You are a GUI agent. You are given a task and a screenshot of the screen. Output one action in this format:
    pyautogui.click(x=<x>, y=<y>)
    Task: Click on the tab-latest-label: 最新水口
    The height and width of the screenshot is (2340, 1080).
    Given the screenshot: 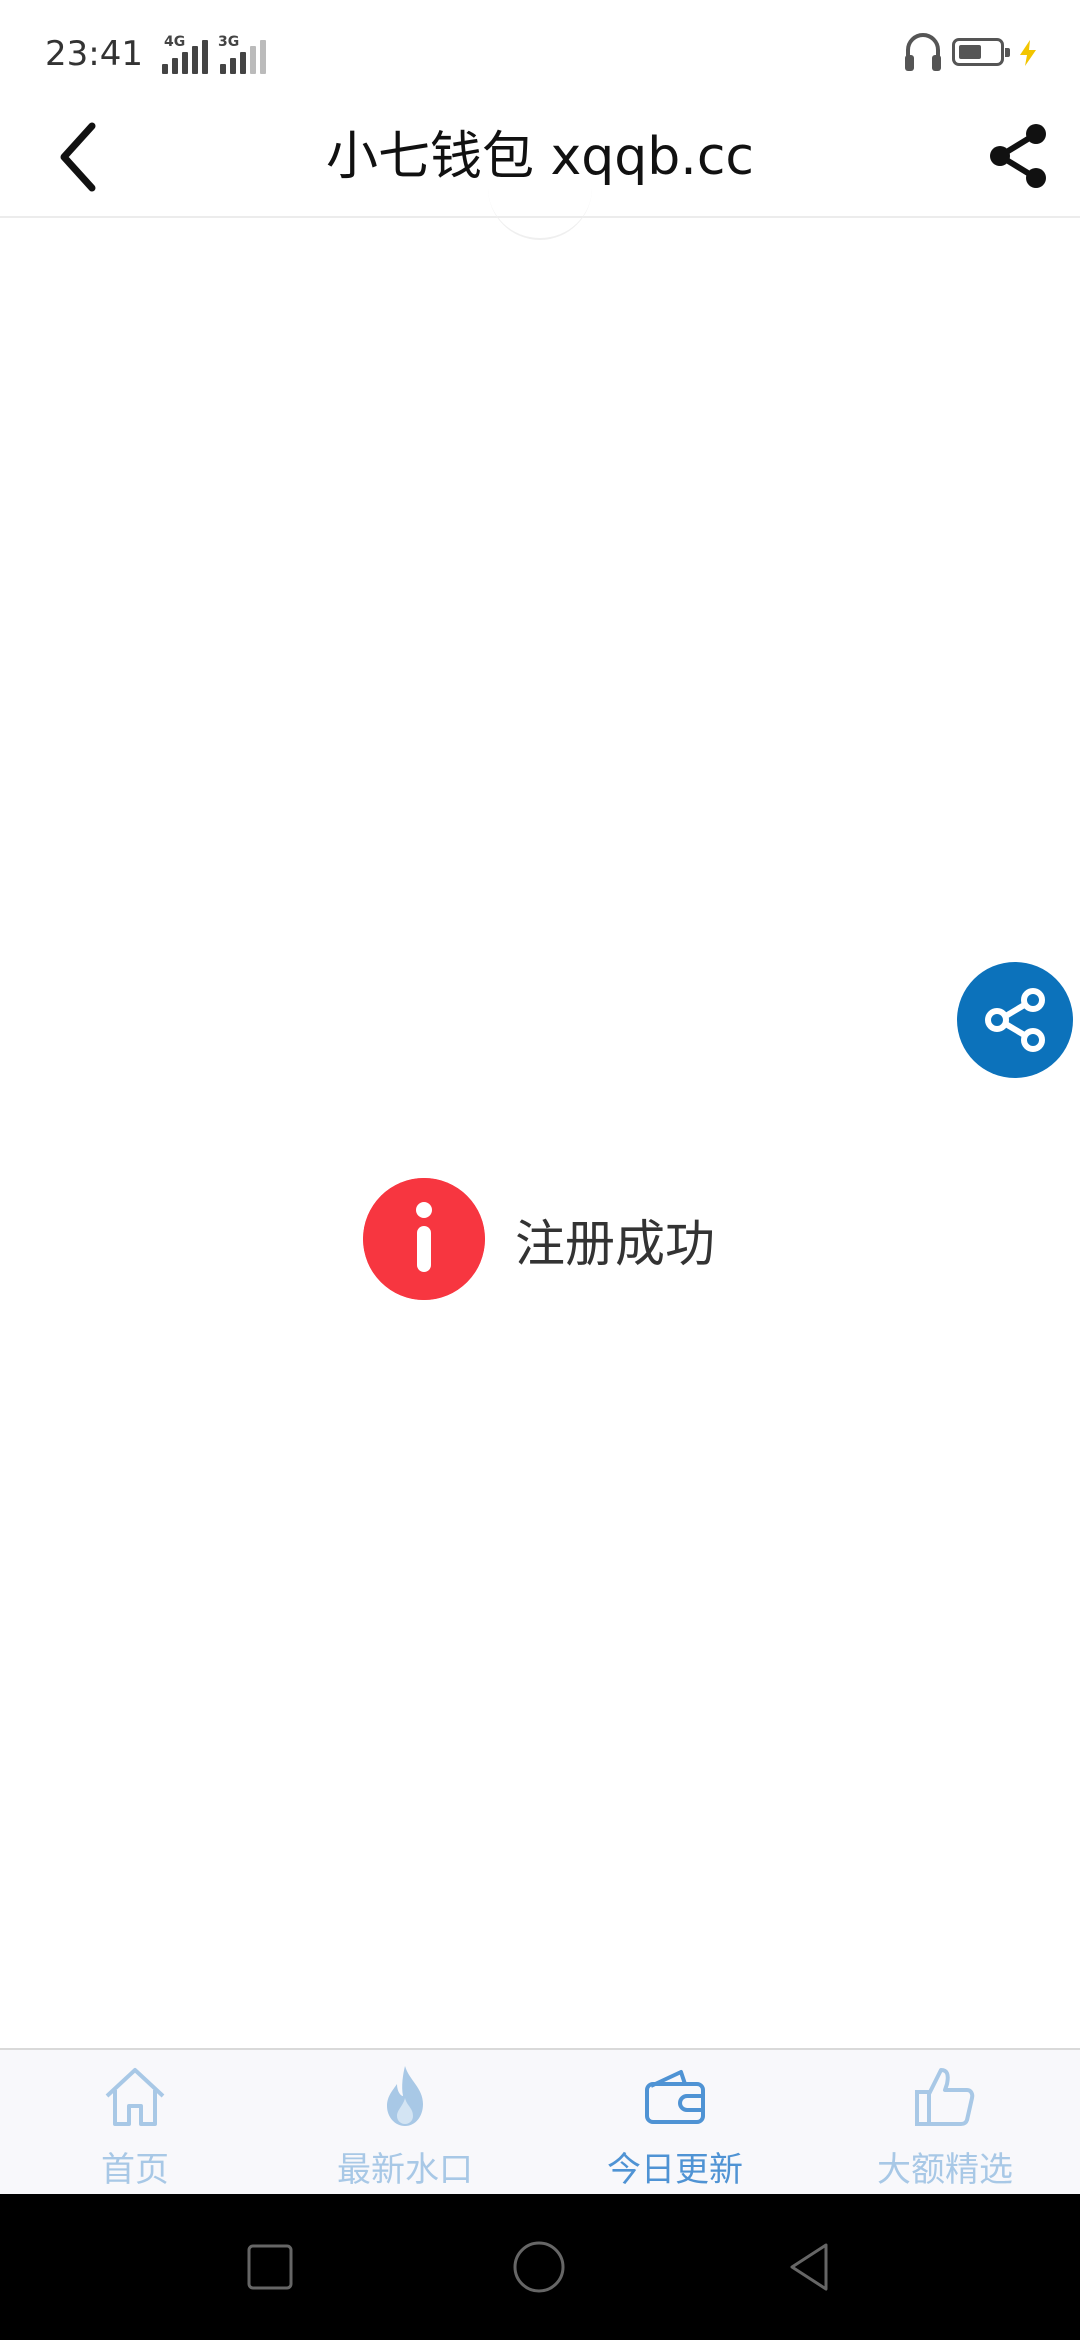 What is the action you would take?
    pyautogui.click(x=405, y=2170)
    